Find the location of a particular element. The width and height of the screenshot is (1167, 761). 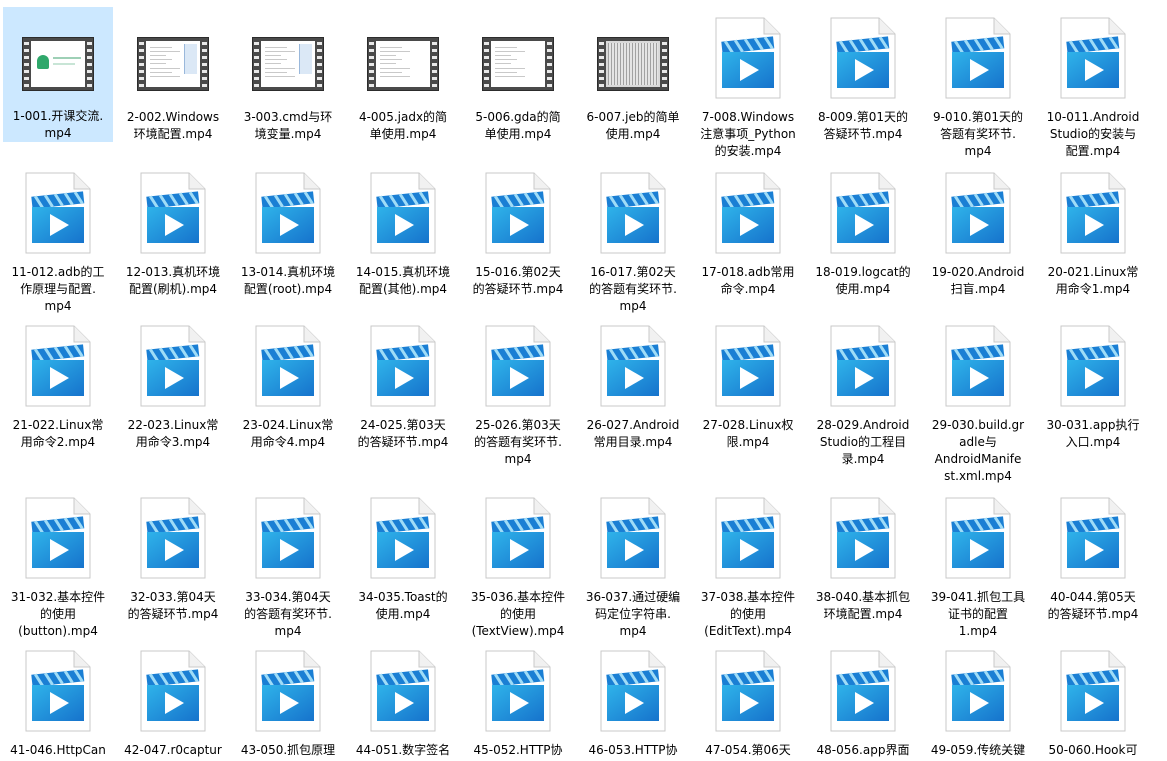

file-item: 6-007.jeb的简单 使用.mp4 is located at coordinates (633, 75).